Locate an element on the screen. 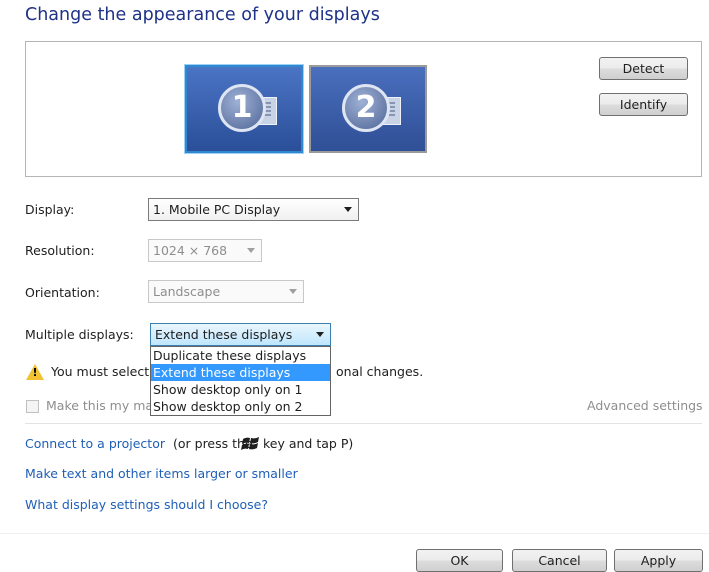  multiple-displays-label: Multiple displays: is located at coordinates (79, 334).